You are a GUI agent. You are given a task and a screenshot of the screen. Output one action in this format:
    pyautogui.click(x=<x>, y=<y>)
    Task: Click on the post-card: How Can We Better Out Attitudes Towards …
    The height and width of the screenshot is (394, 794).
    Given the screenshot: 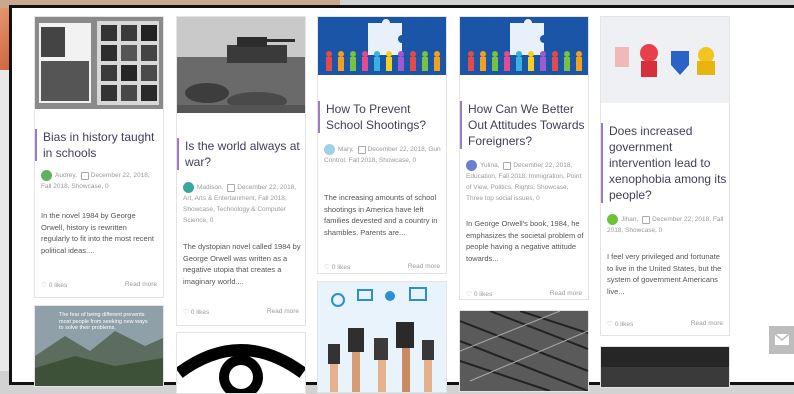 What is the action you would take?
    pyautogui.click(x=524, y=158)
    